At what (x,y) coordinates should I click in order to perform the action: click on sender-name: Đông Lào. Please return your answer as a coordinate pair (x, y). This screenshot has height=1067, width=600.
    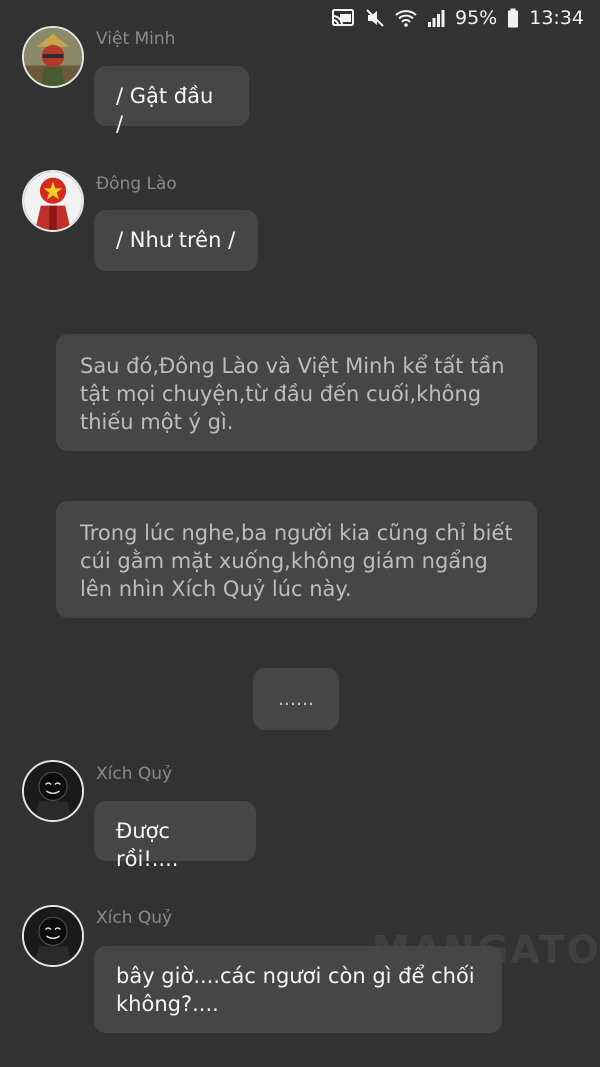
    Looking at the image, I should click on (136, 184).